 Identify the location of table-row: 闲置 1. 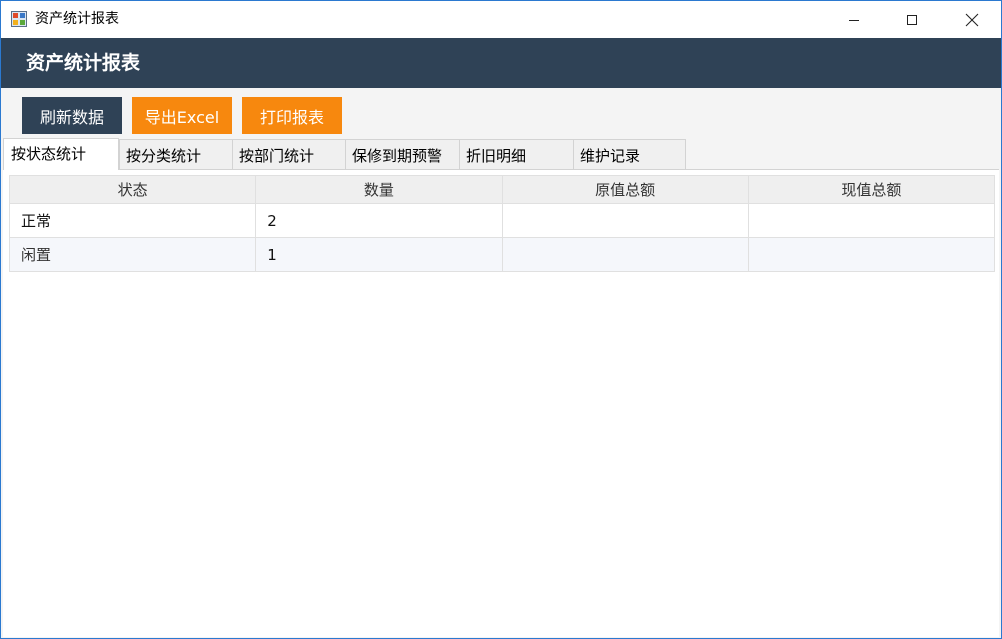
(502, 254).